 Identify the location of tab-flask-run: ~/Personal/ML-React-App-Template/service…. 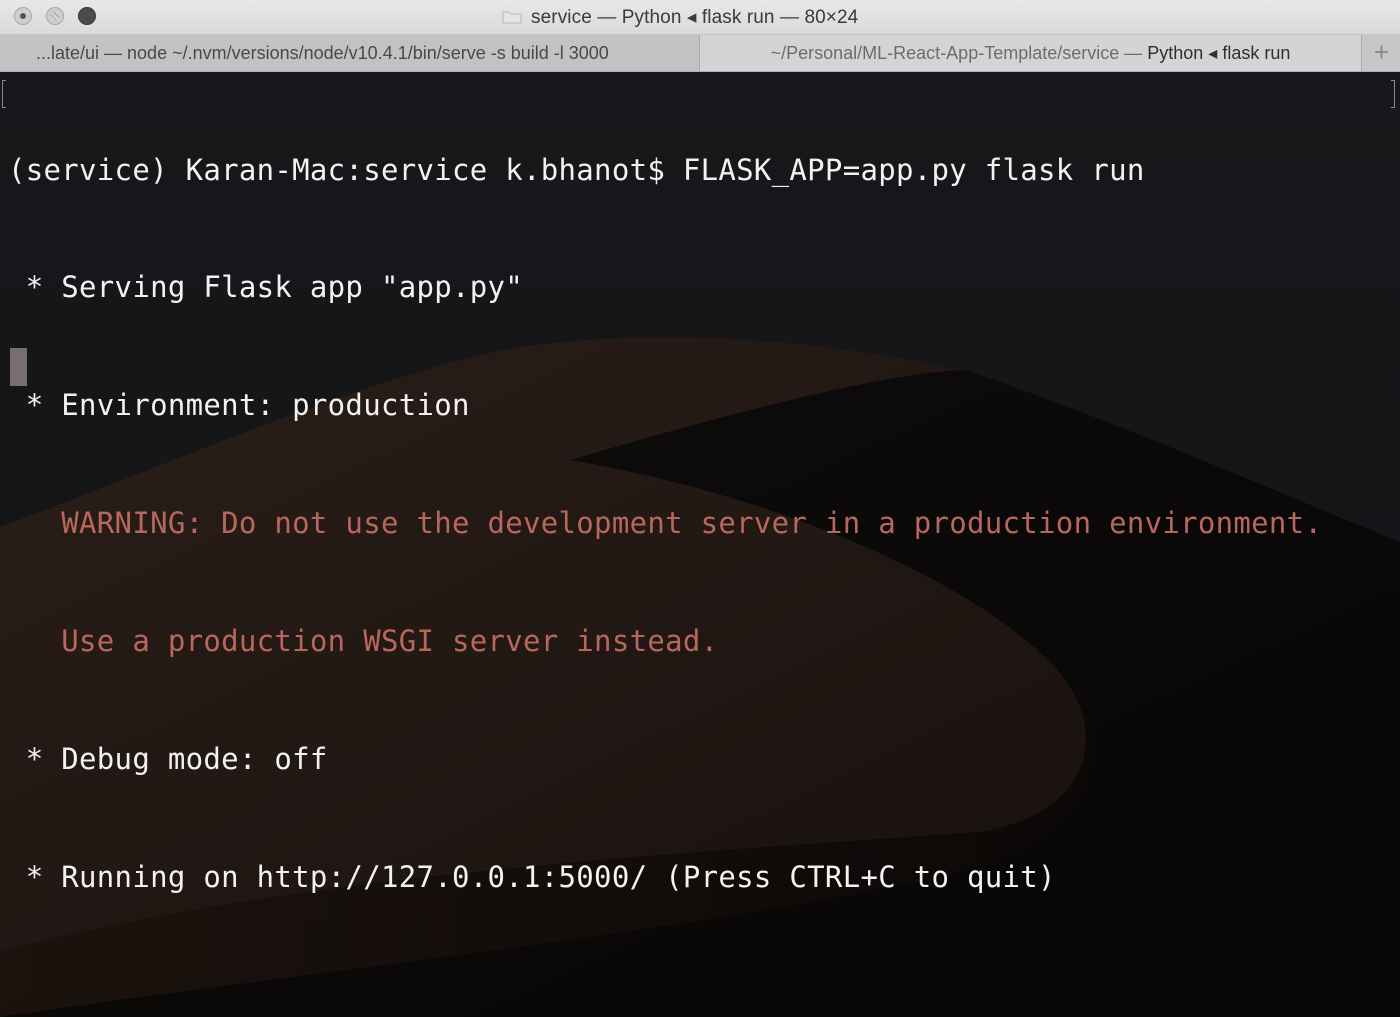
(1031, 53).